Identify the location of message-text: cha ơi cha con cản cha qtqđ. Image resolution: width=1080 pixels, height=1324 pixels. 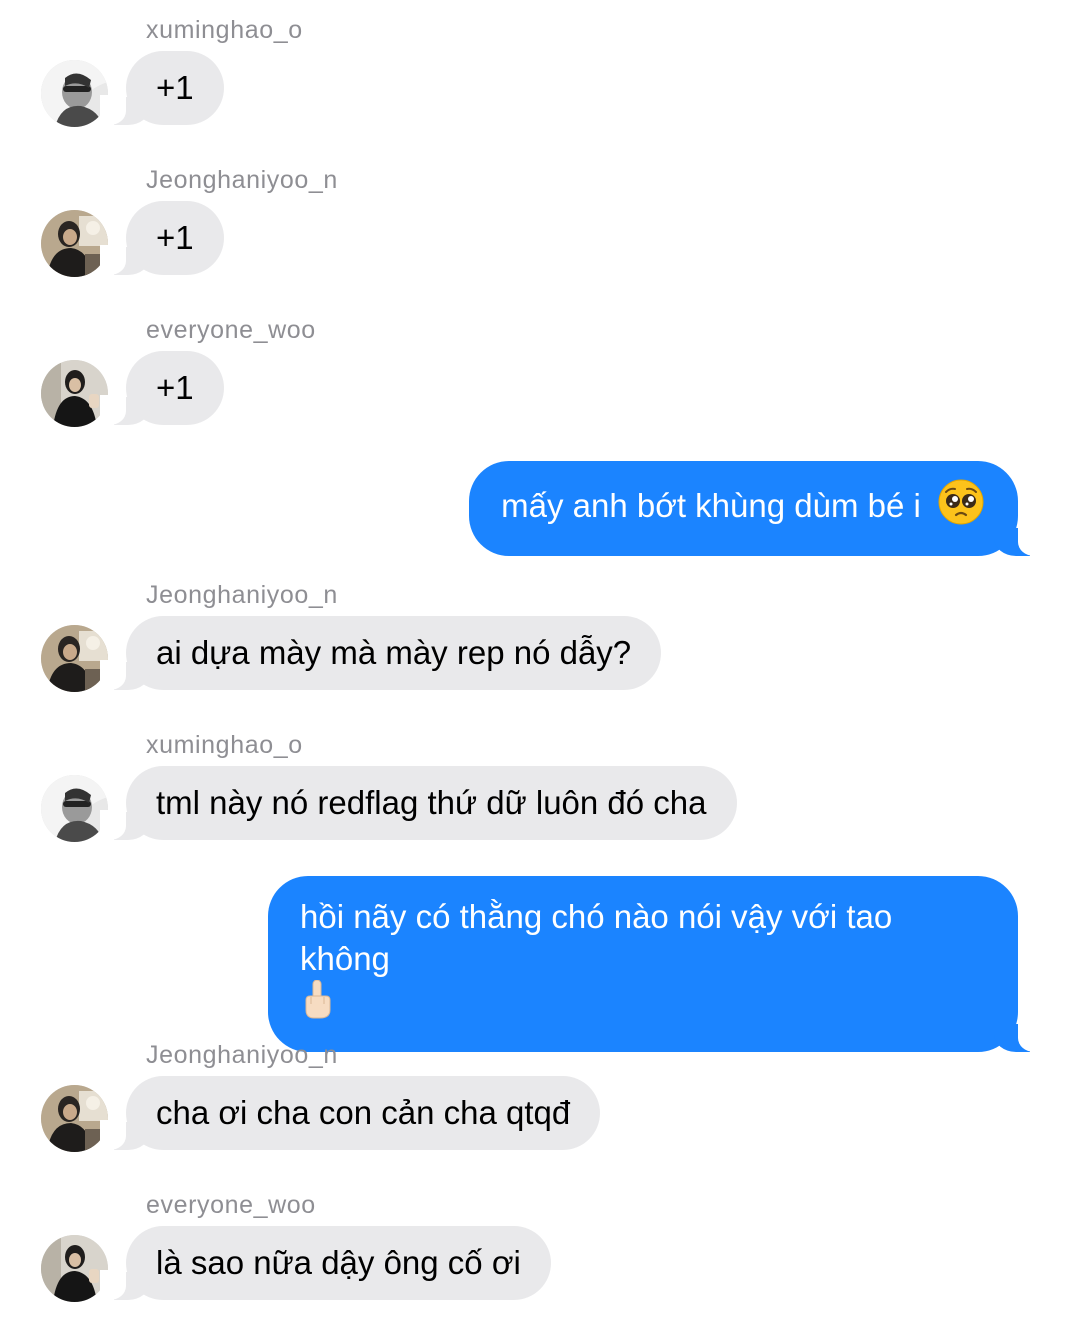
(363, 1112).